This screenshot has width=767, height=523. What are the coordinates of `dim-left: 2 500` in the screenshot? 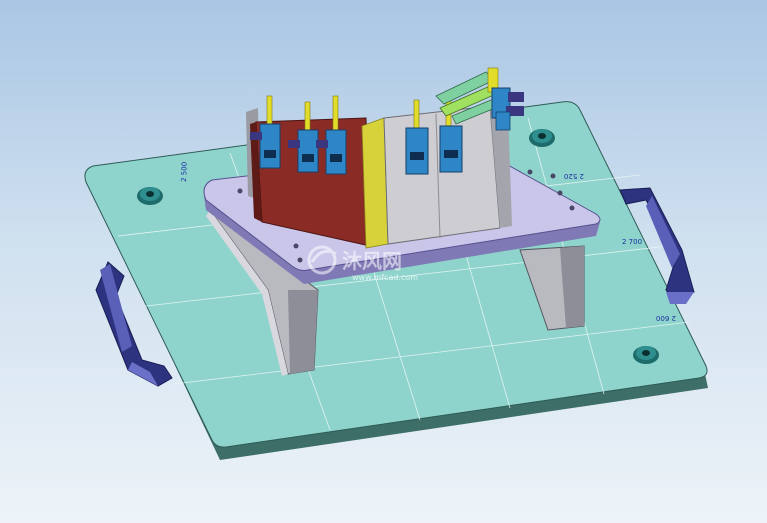 It's located at (184, 172).